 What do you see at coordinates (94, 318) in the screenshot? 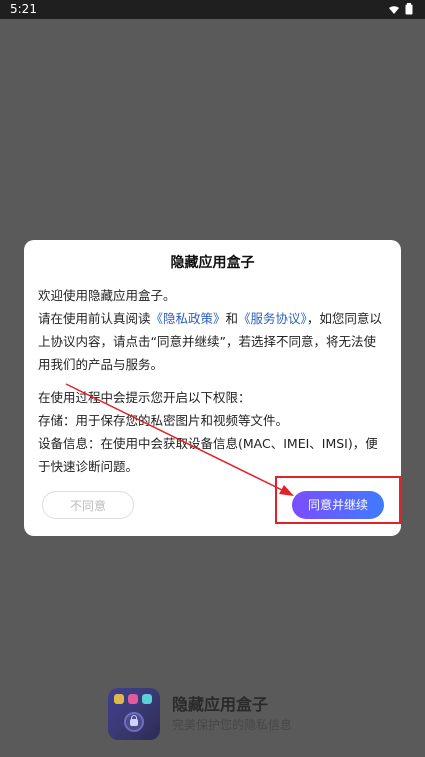
I see `consent-prefix: 请在使用前认真阅读` at bounding box center [94, 318].